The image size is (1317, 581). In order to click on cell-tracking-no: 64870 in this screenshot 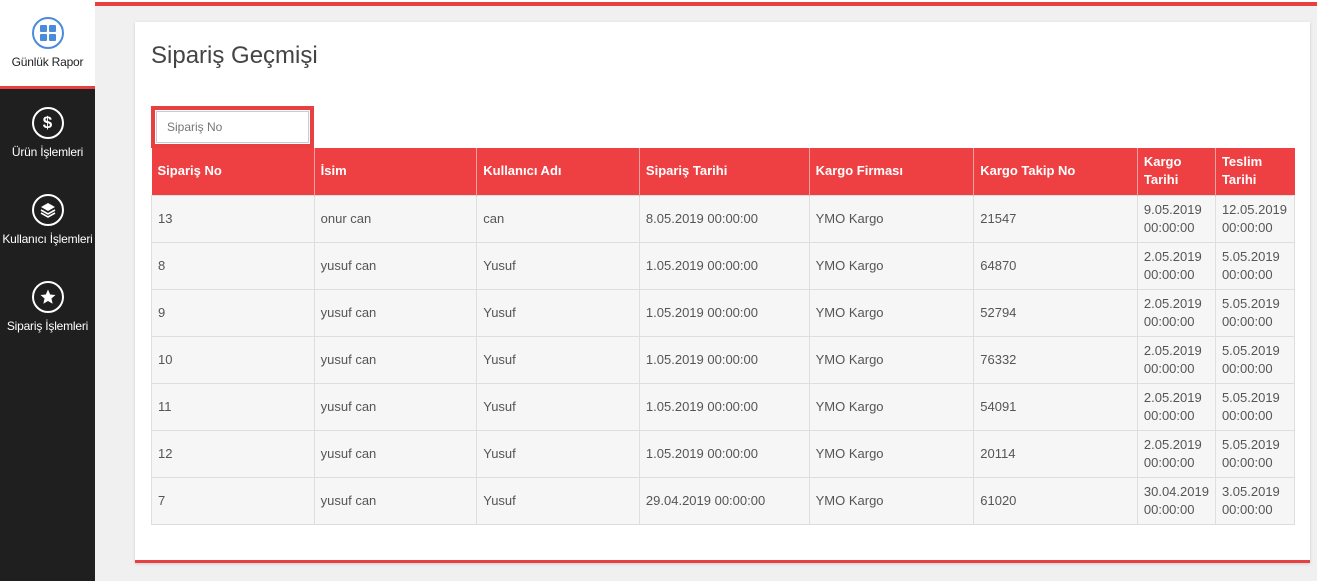, I will do `click(1055, 265)`.